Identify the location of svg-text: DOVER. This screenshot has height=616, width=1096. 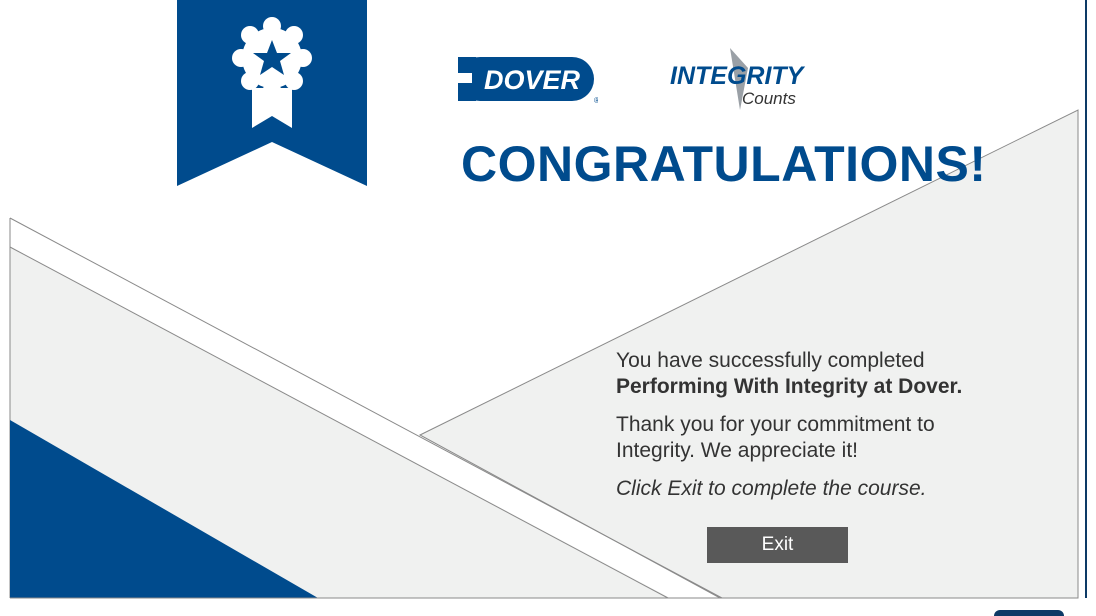
(532, 80).